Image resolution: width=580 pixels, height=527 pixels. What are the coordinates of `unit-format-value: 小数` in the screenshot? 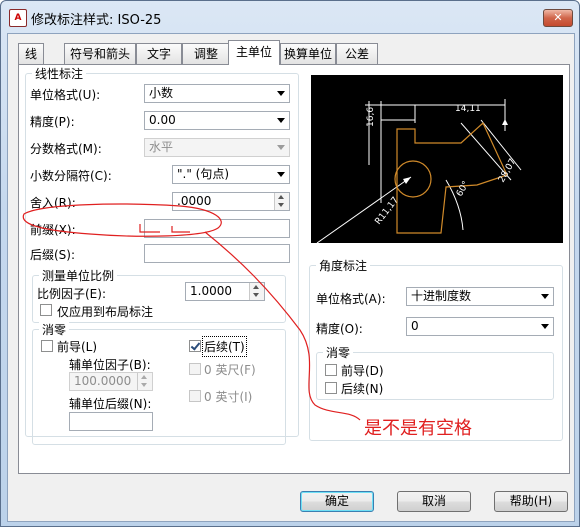 It's located at (161, 93).